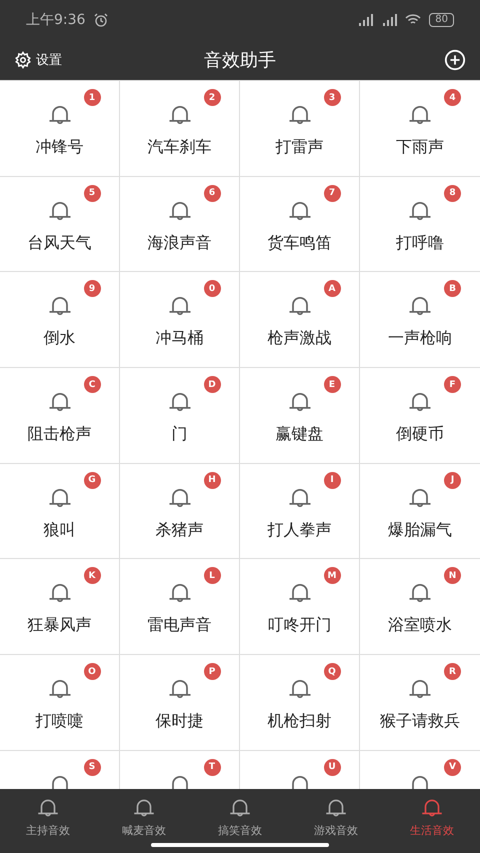 The width and height of the screenshot is (480, 853). I want to click on sound-label: 保时捷, so click(180, 721).